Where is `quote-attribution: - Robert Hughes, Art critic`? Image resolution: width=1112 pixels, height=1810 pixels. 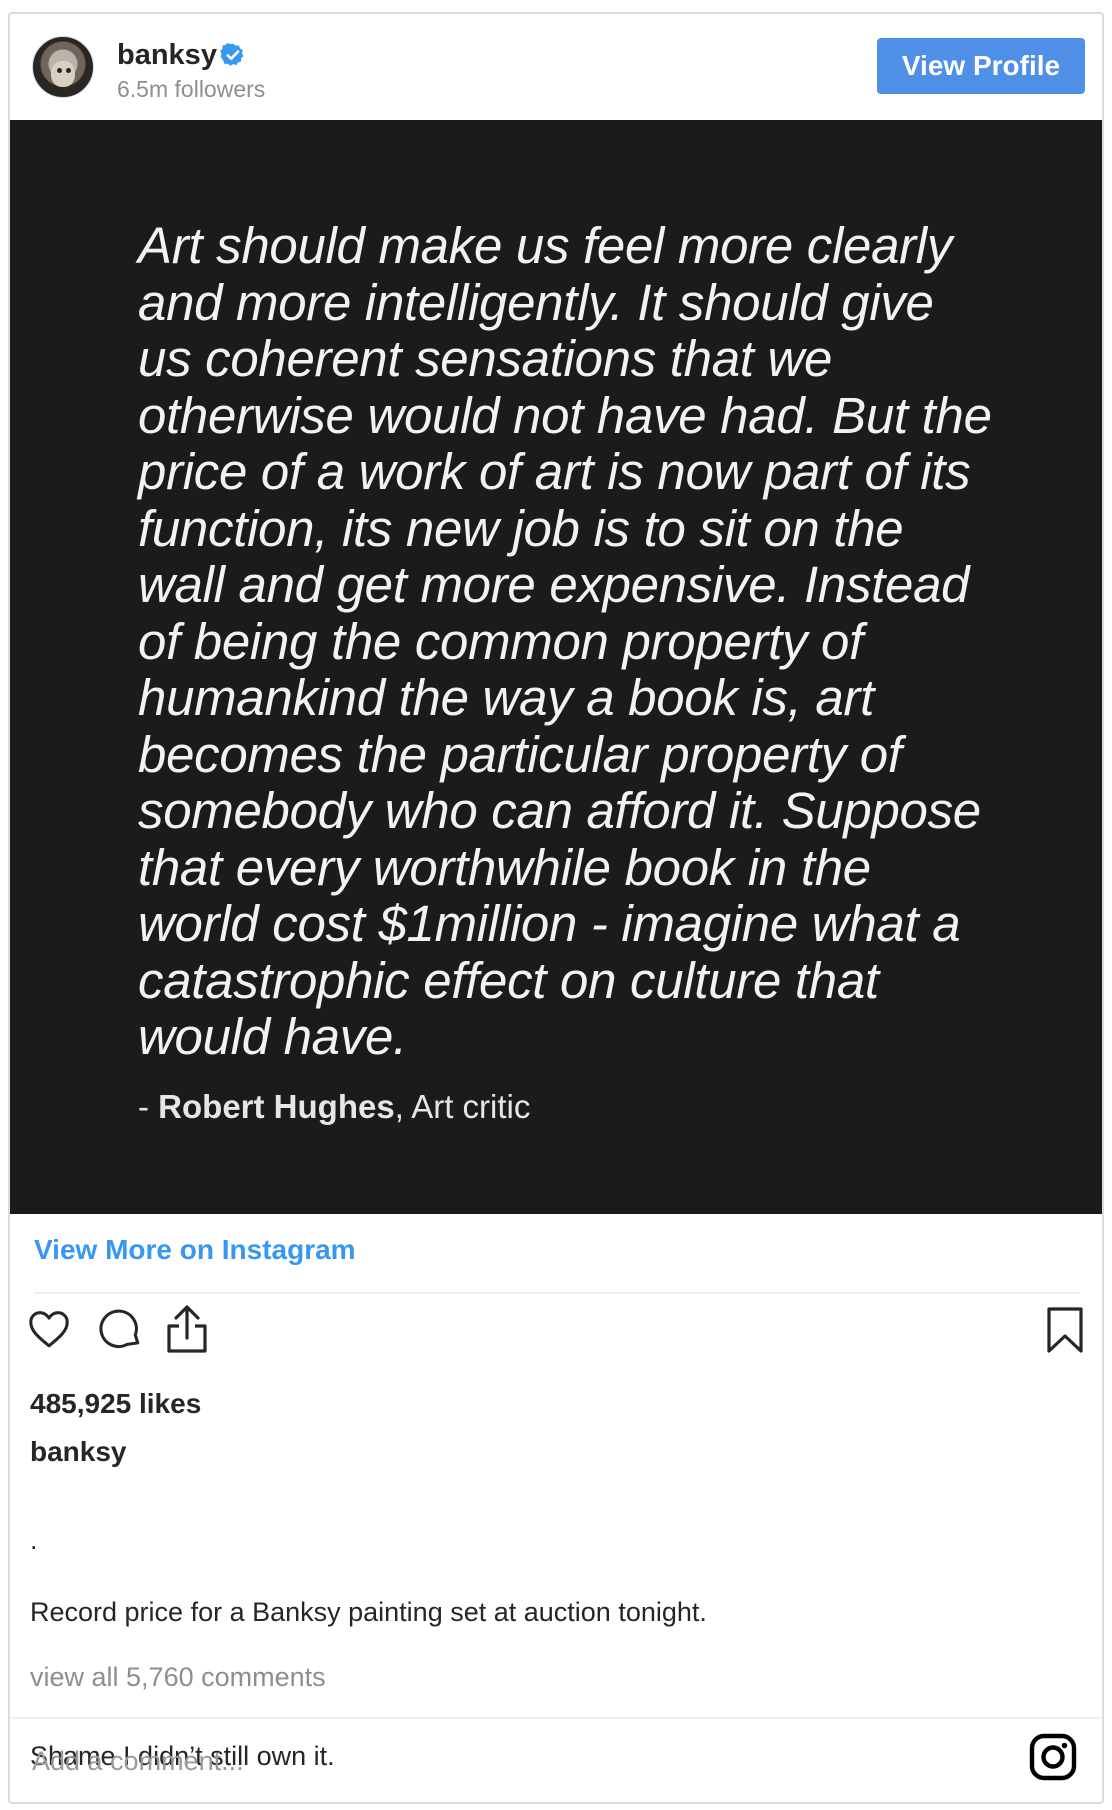 quote-attribution: - Robert Hughes, Art critic is located at coordinates (334, 1107).